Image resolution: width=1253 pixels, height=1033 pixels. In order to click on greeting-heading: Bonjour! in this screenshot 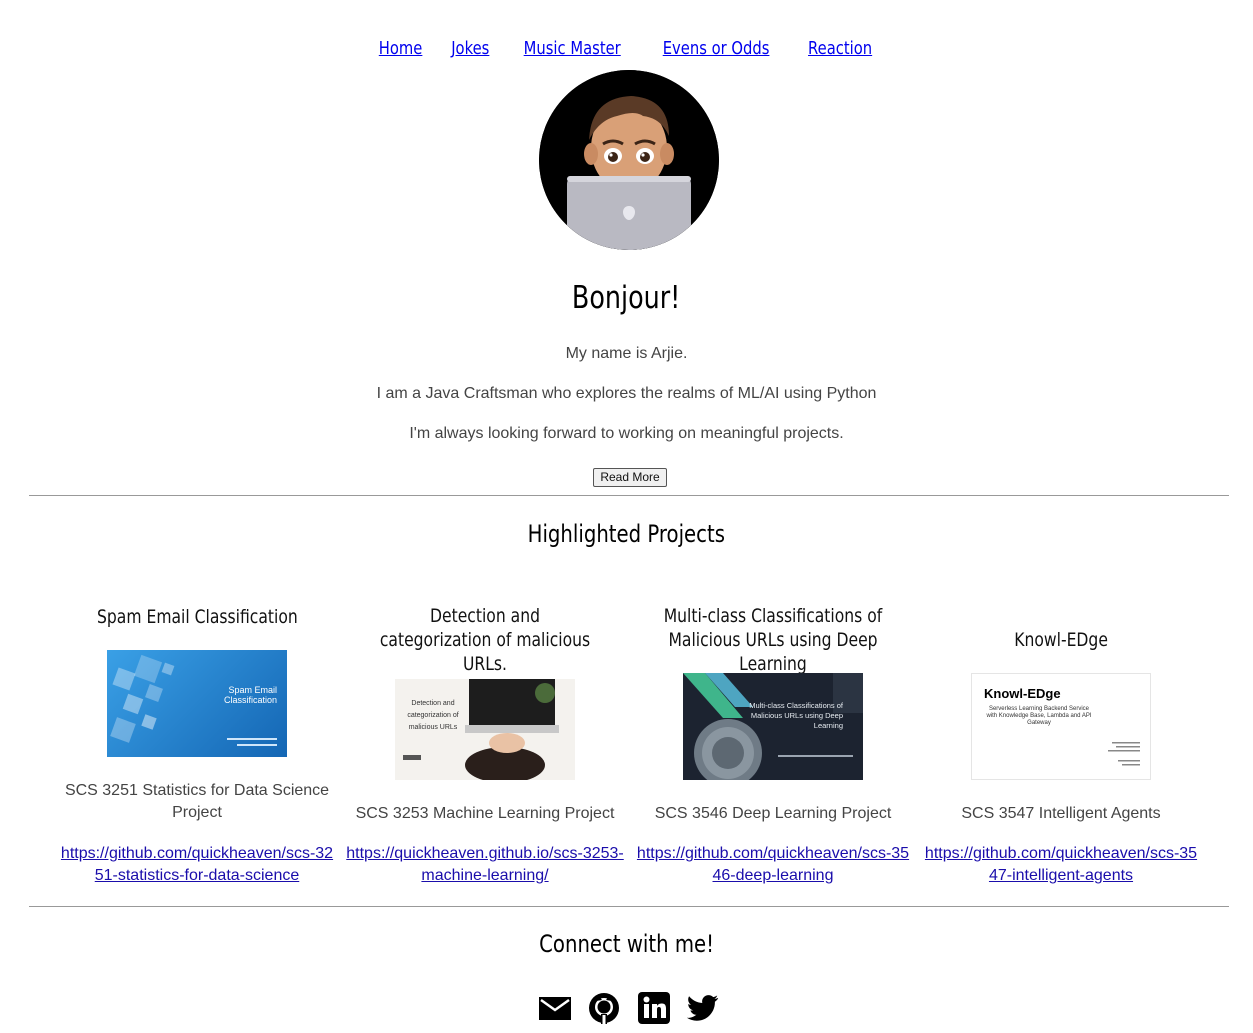, I will do `click(626, 298)`.